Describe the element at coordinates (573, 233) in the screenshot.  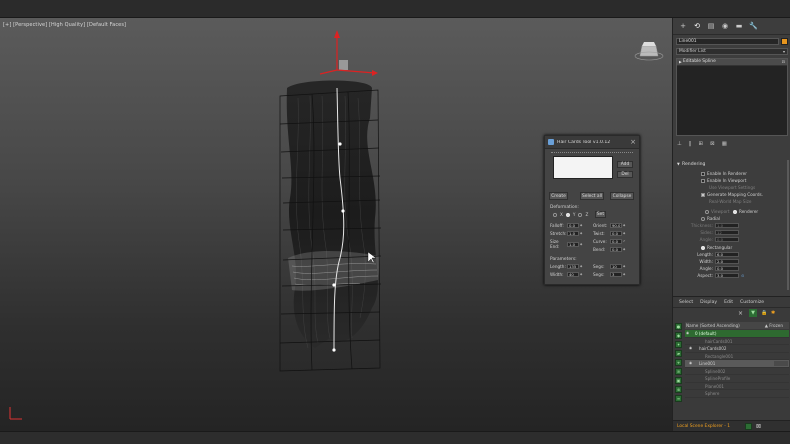
I see `stretch-spinner: 1.0` at that location.